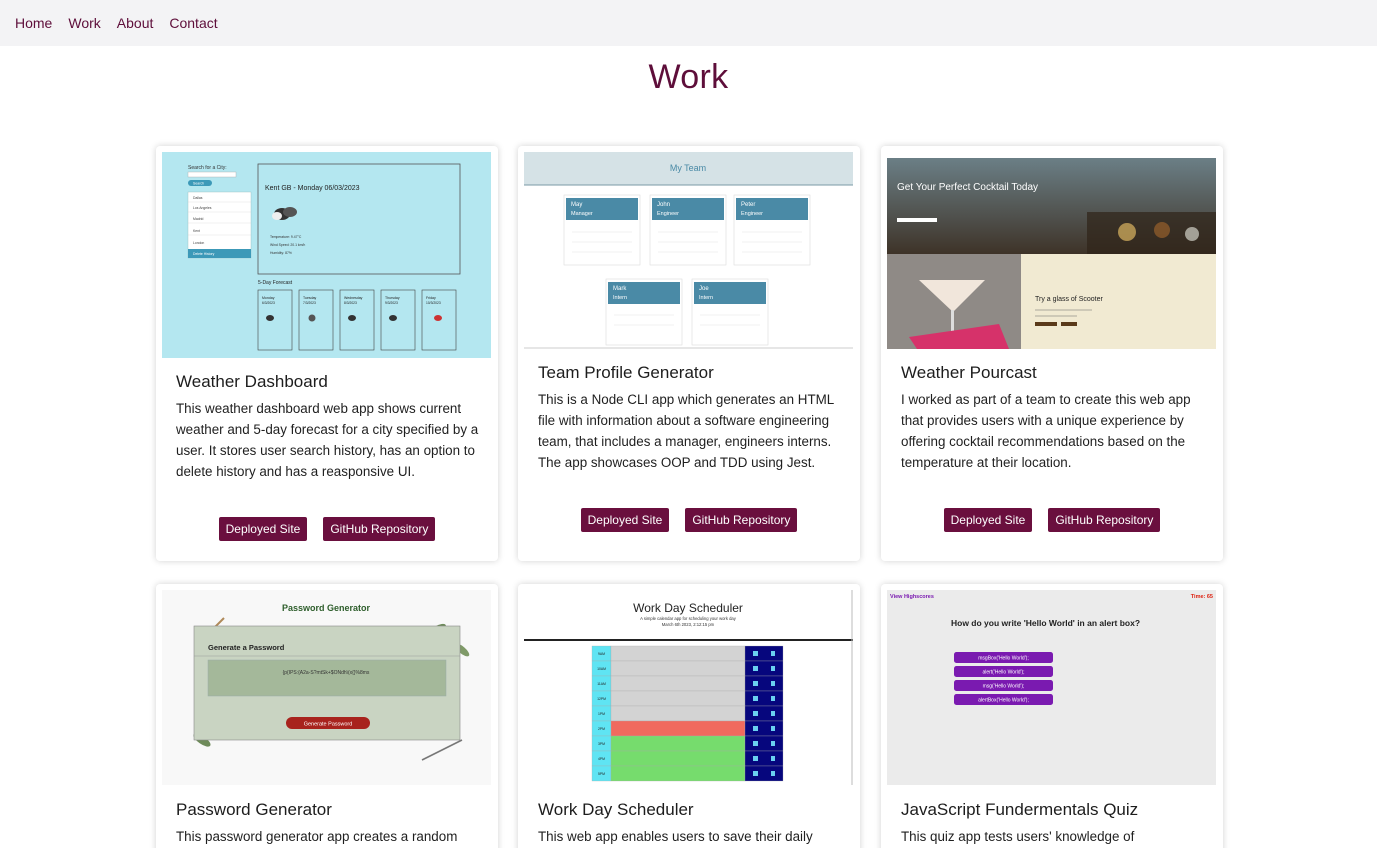 This screenshot has width=1377, height=848. Describe the element at coordinates (84, 23) in the screenshot. I see `nav-link-work: Work` at that location.